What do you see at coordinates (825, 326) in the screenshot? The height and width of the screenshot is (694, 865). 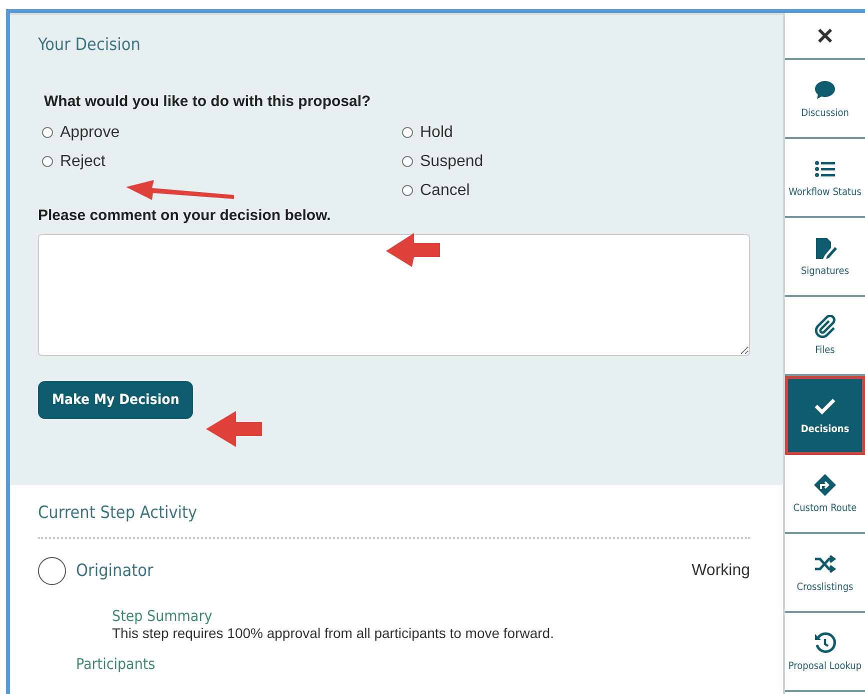 I see `paperclip-icon` at bounding box center [825, 326].